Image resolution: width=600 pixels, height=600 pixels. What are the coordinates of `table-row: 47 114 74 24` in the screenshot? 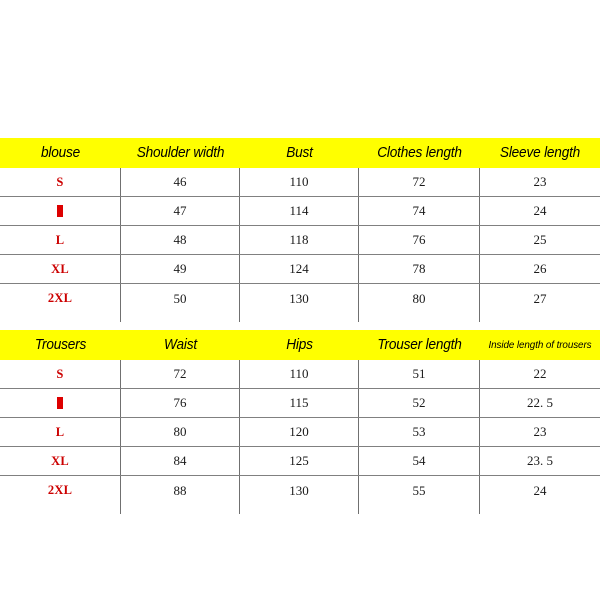 It's located at (300, 211).